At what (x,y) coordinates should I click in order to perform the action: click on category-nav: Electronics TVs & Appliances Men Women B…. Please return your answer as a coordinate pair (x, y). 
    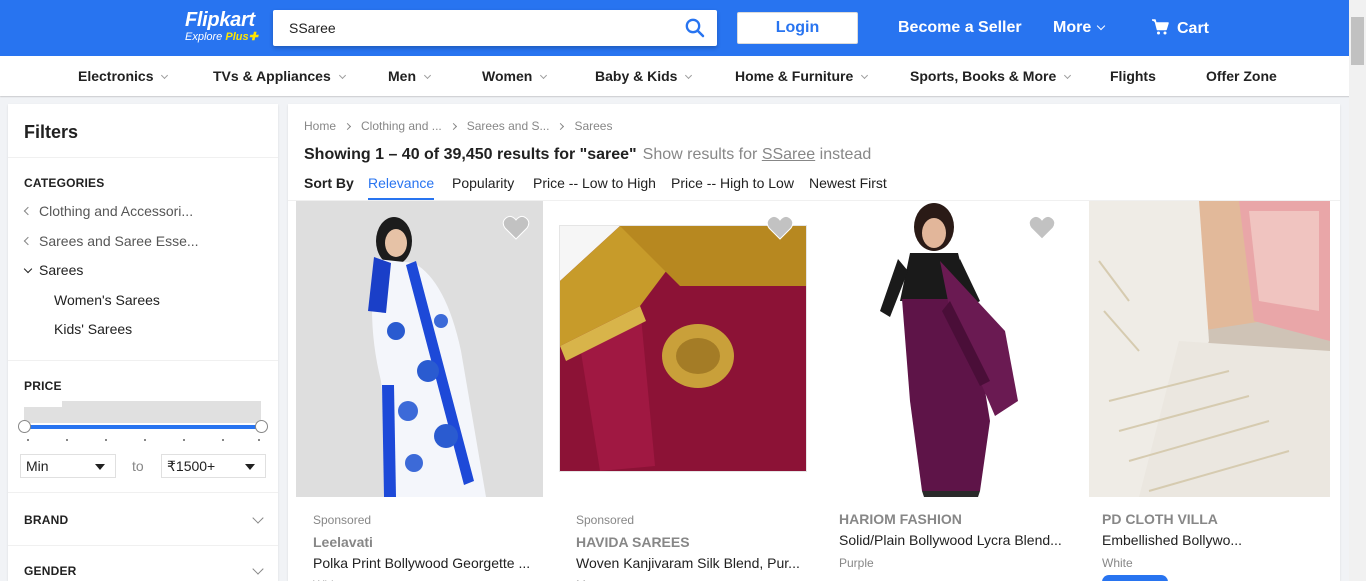
    Looking at the image, I should click on (683, 76).